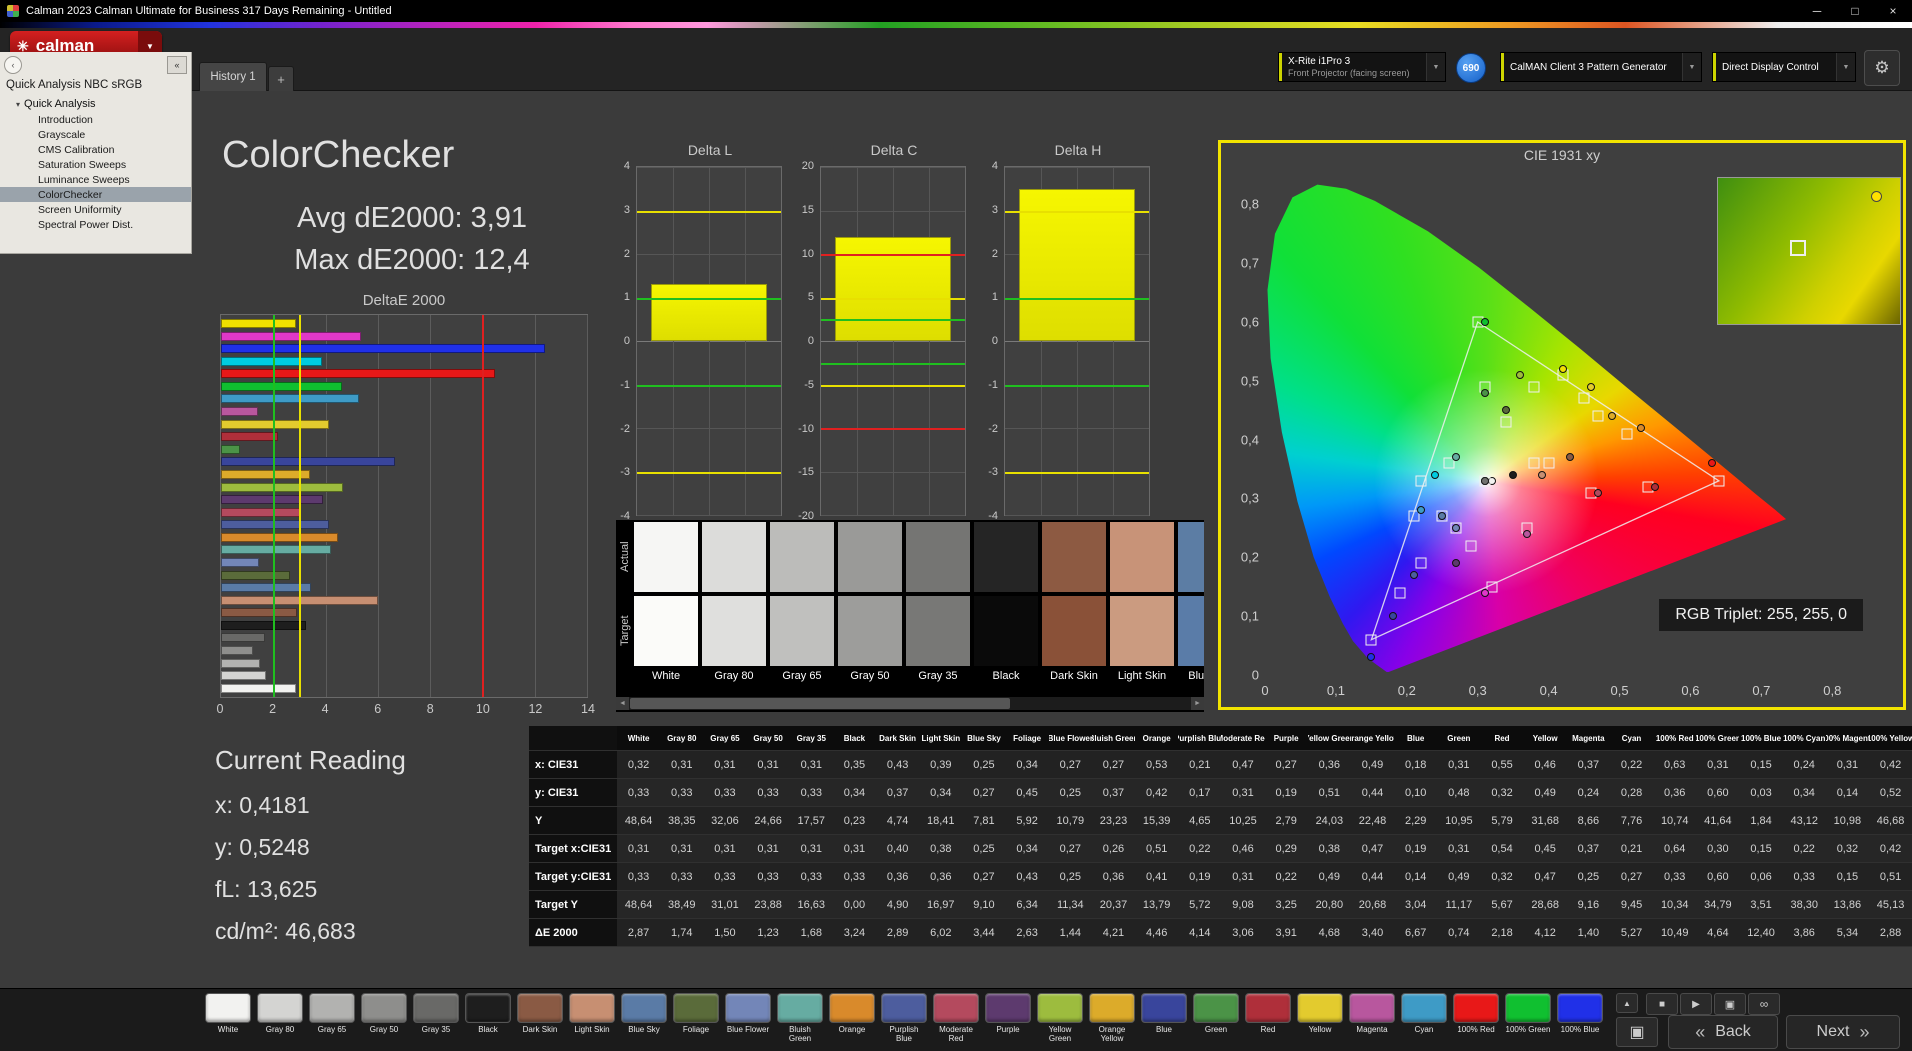  Describe the element at coordinates (1662, 1004) in the screenshot. I see `stop-button: ■` at that location.